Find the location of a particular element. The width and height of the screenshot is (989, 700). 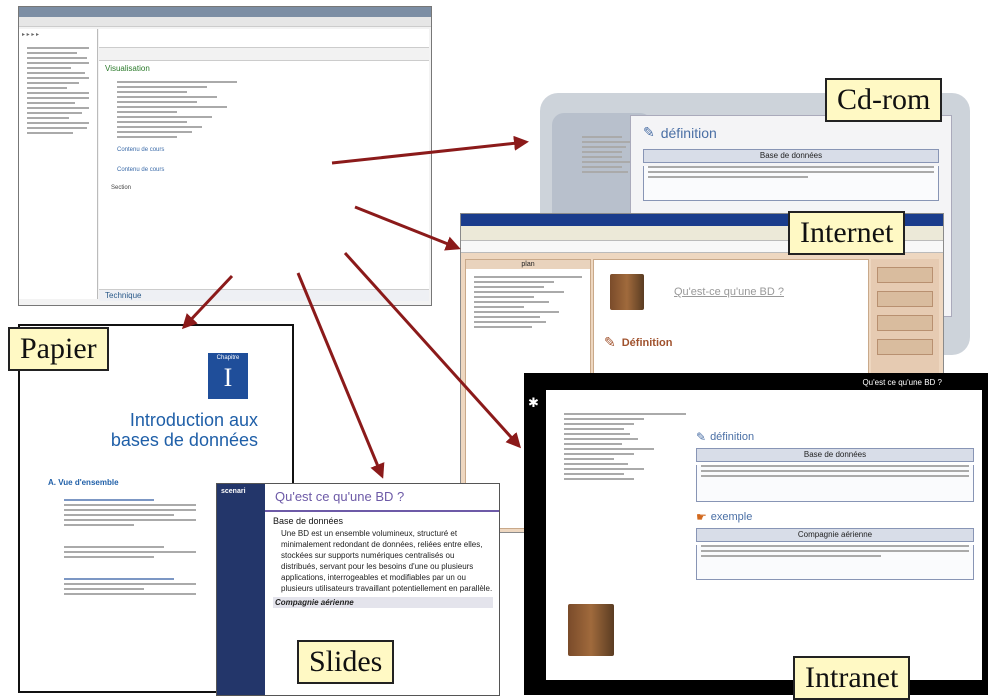

arrow-to-slides is located at coordinates (340, 375).